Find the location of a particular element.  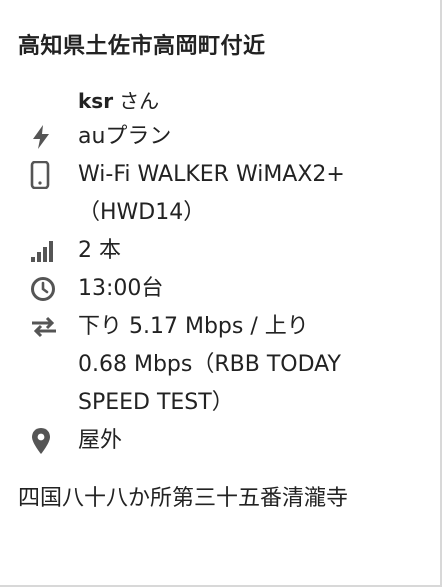

plan-row: auプラン is located at coordinates (220, 137).